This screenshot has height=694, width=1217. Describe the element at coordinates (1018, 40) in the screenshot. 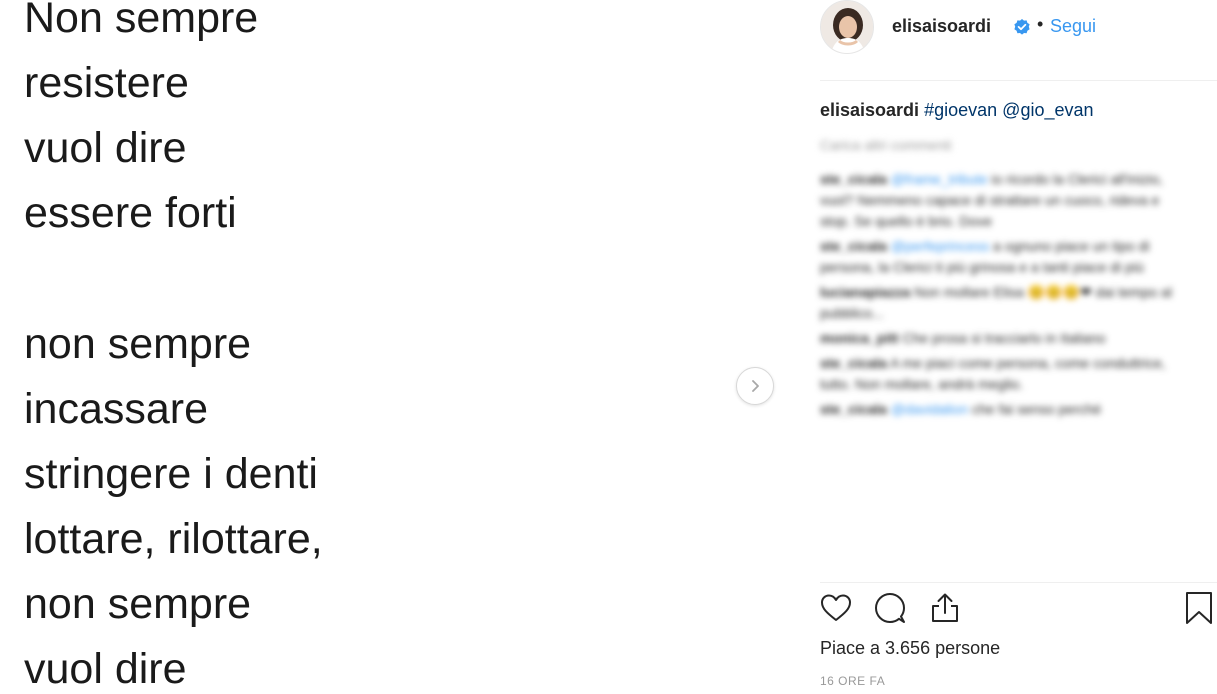

I see `post-header: elisaisoardi • Segui` at that location.